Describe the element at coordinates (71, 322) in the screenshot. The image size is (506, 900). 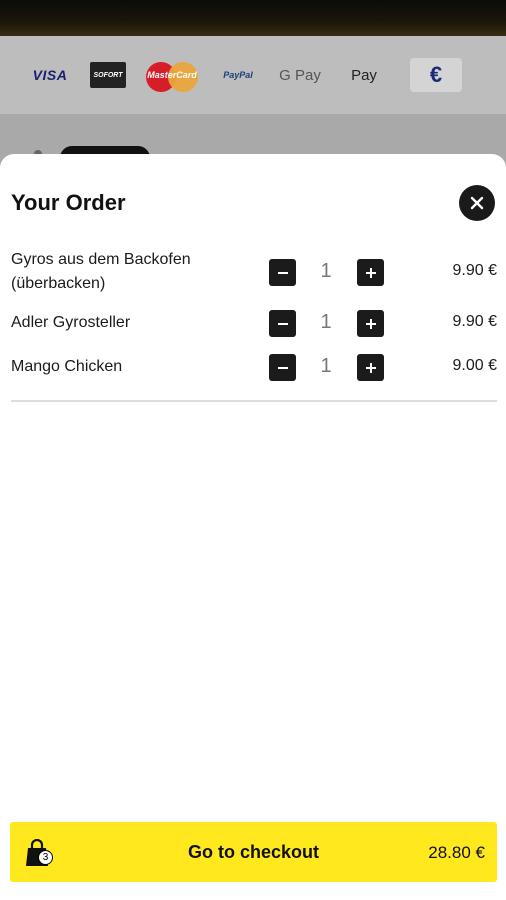
I see `item-name: Adler Gyrosteller` at that location.